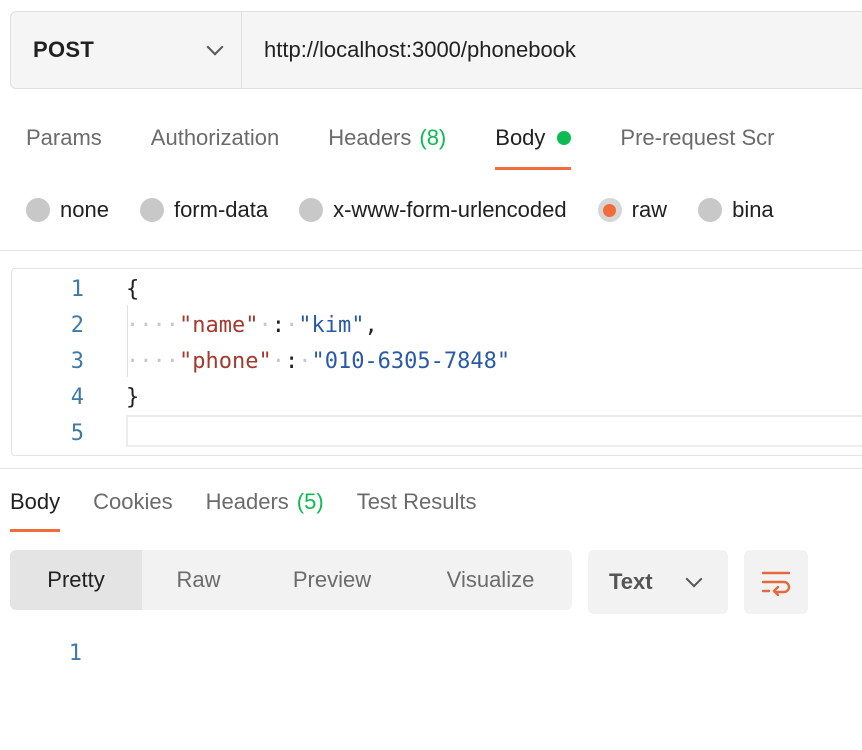 This screenshot has height=750, width=862. I want to click on editor-line: 4 }, so click(437, 397).